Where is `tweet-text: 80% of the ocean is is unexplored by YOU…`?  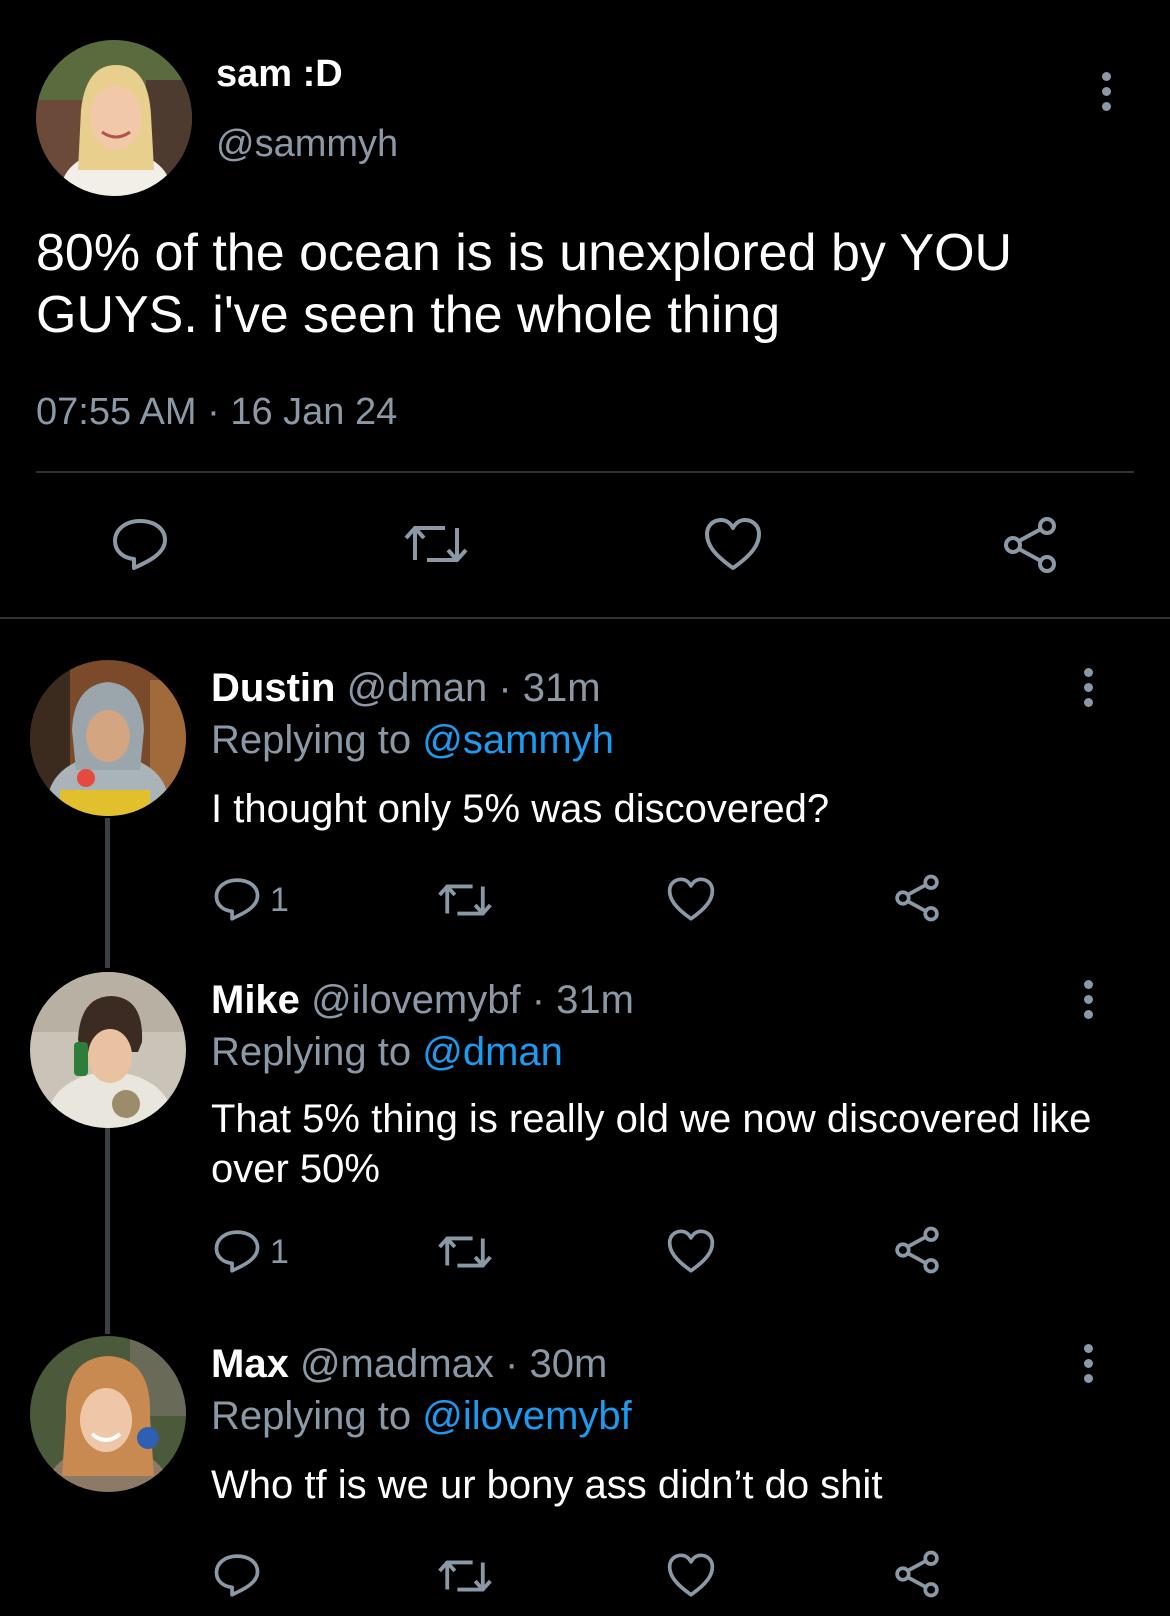 tweet-text: 80% of the ocean is is unexplored by YOU… is located at coordinates (524, 284).